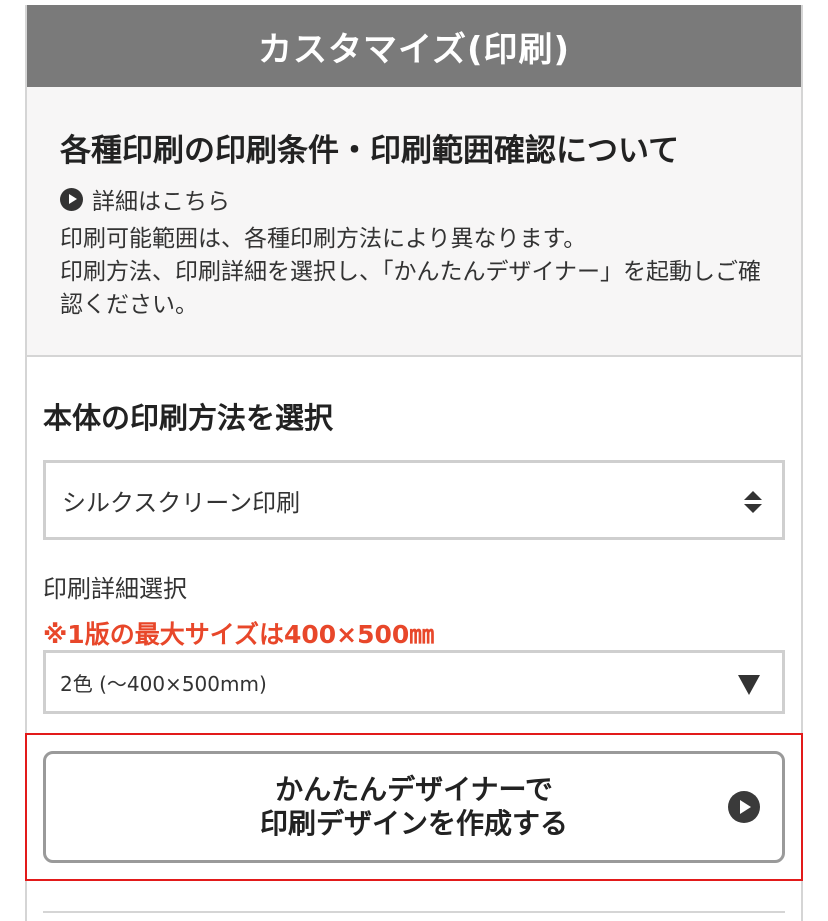 The width and height of the screenshot is (828, 921). I want to click on cta-line-1: かんたんデザイナーで, so click(414, 789).